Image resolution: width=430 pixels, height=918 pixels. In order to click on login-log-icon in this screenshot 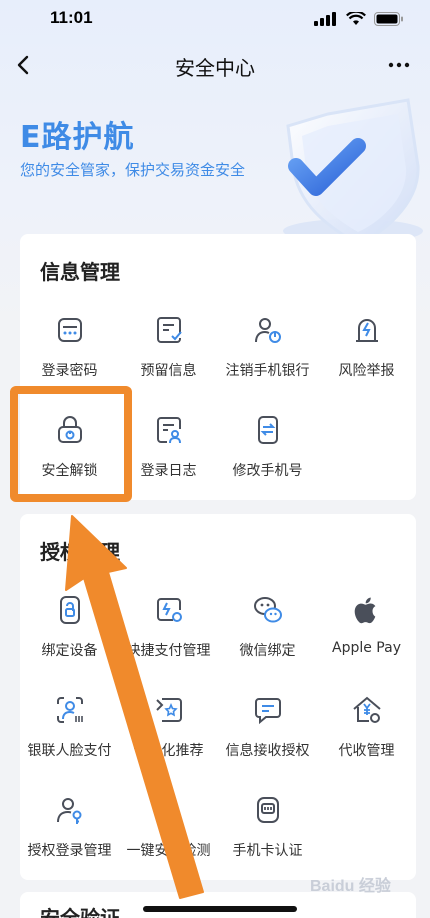, I will do `click(169, 430)`.